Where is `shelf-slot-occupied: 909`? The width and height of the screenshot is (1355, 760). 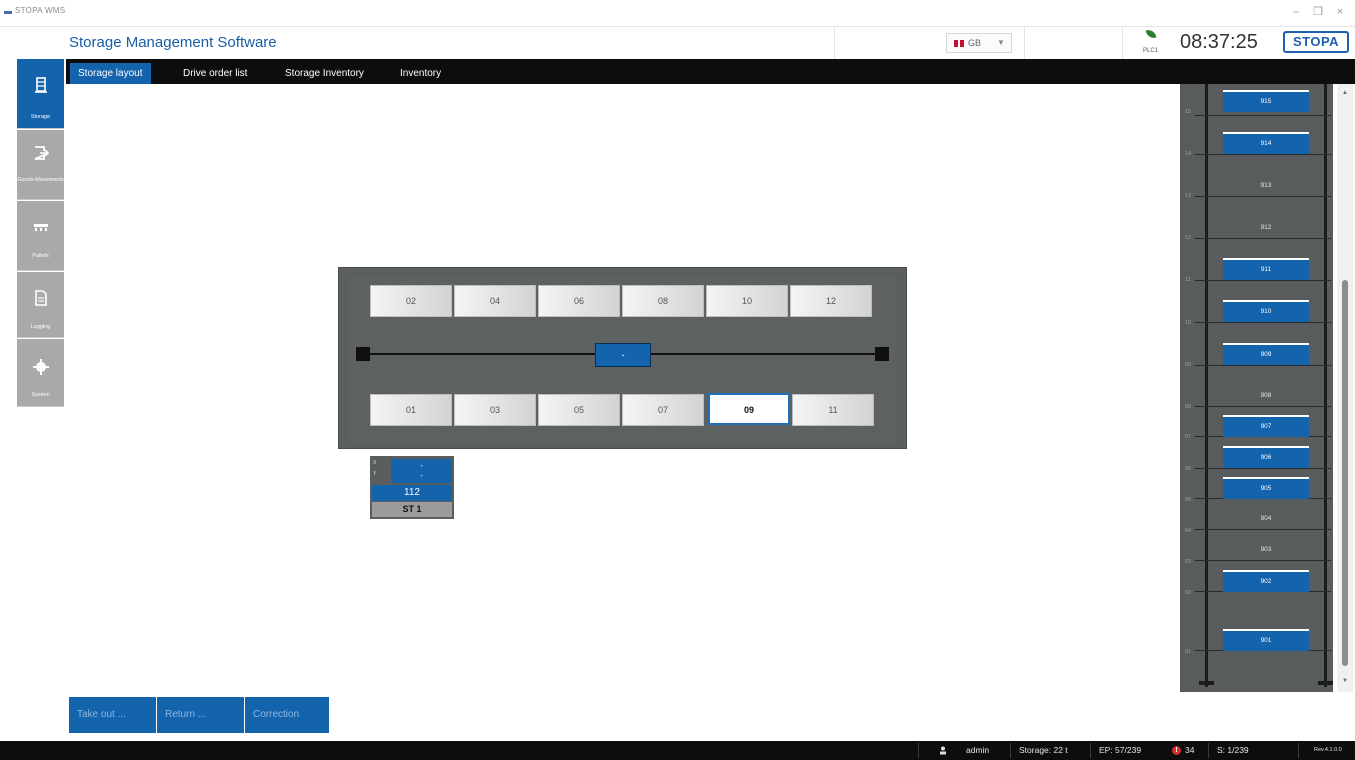 shelf-slot-occupied: 909 is located at coordinates (1266, 354).